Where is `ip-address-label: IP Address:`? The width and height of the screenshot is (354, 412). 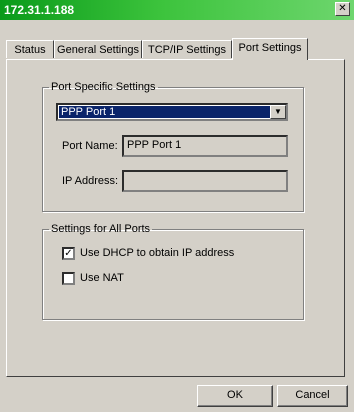 ip-address-label: IP Address: is located at coordinates (90, 181).